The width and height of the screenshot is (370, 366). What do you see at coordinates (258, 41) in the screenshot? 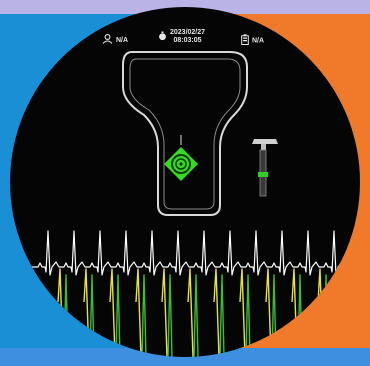
I see `battery-value: N/A` at bounding box center [258, 41].